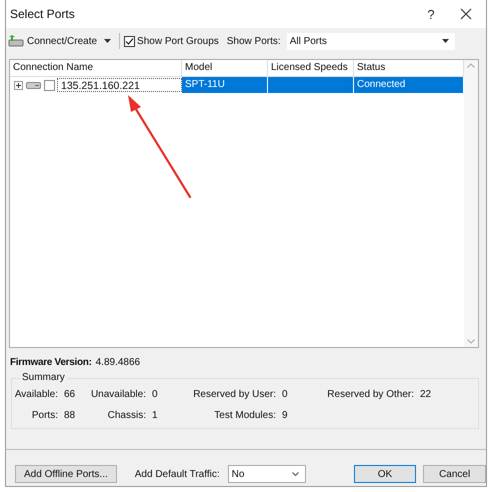  I want to click on group-title: Summary, so click(43, 377).